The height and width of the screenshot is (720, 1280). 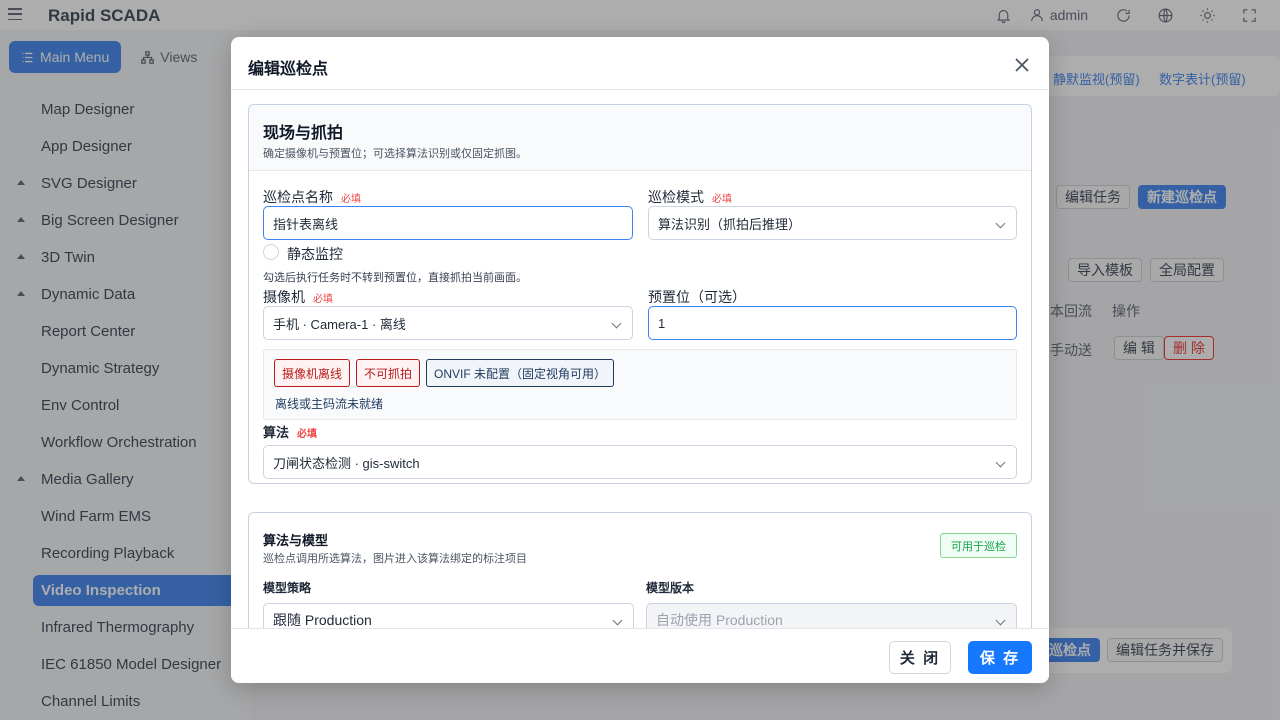 I want to click on select-value: 刀闸状态检测 · gis-switch, so click(x=346, y=463).